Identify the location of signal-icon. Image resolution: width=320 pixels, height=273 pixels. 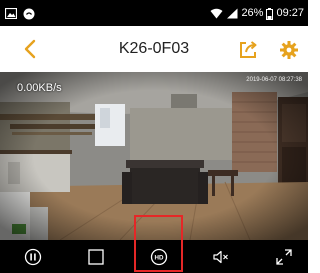
(232, 13).